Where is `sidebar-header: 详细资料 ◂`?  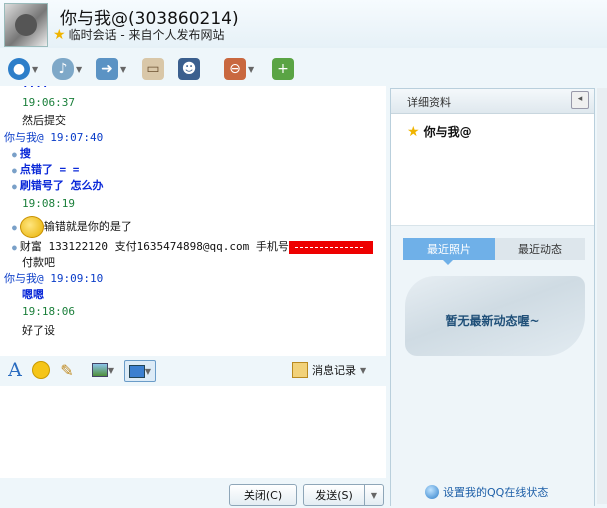
sidebar-header: 详细资料 ◂ is located at coordinates (492, 101).